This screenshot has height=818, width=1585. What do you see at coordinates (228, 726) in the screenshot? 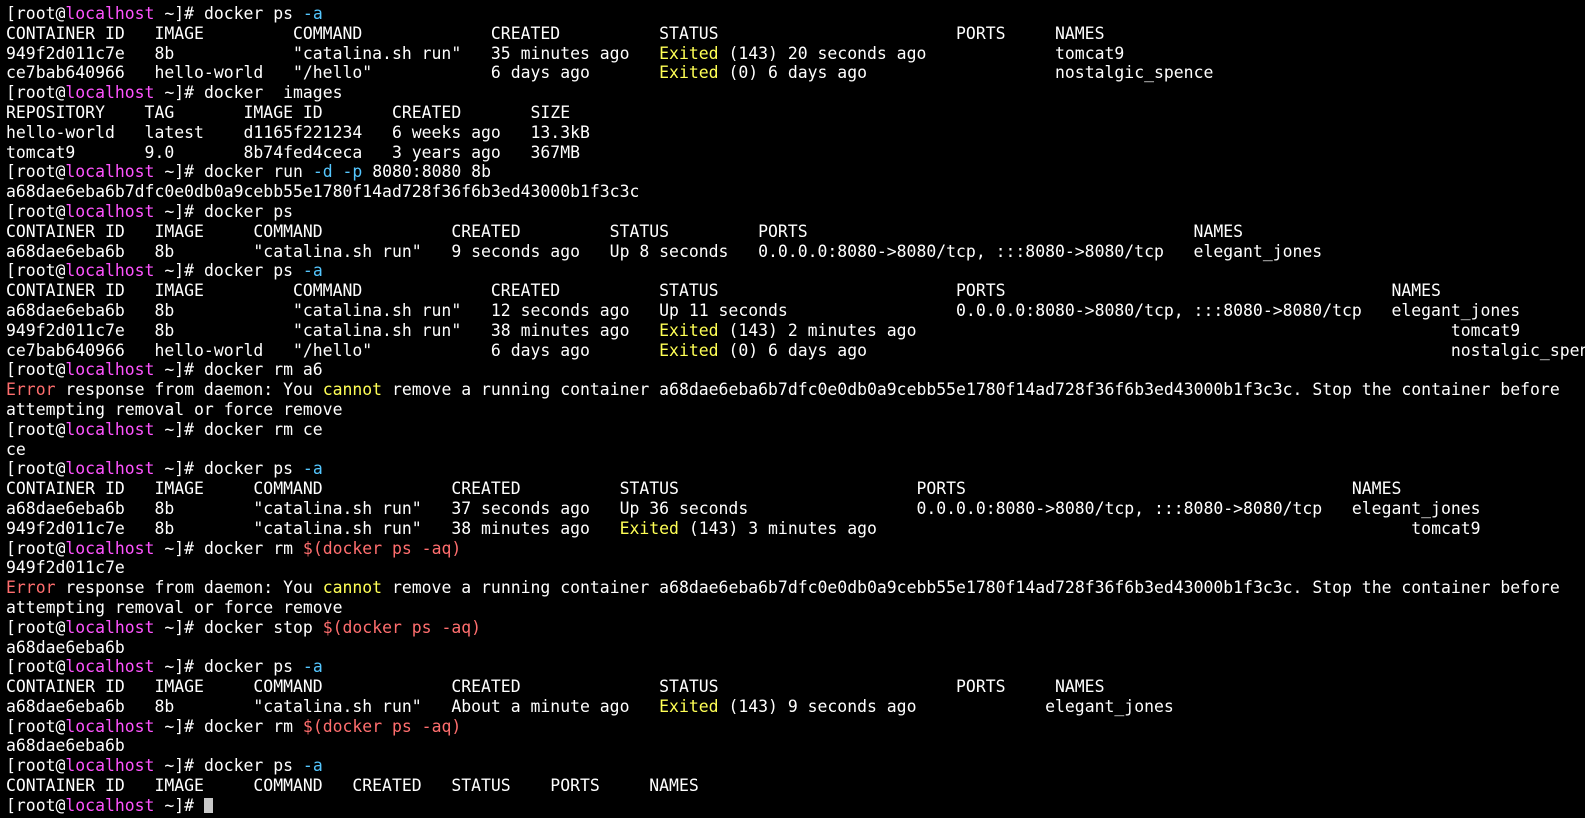
I see `terminal-text-segment: ~]# docker rm` at bounding box center [228, 726].